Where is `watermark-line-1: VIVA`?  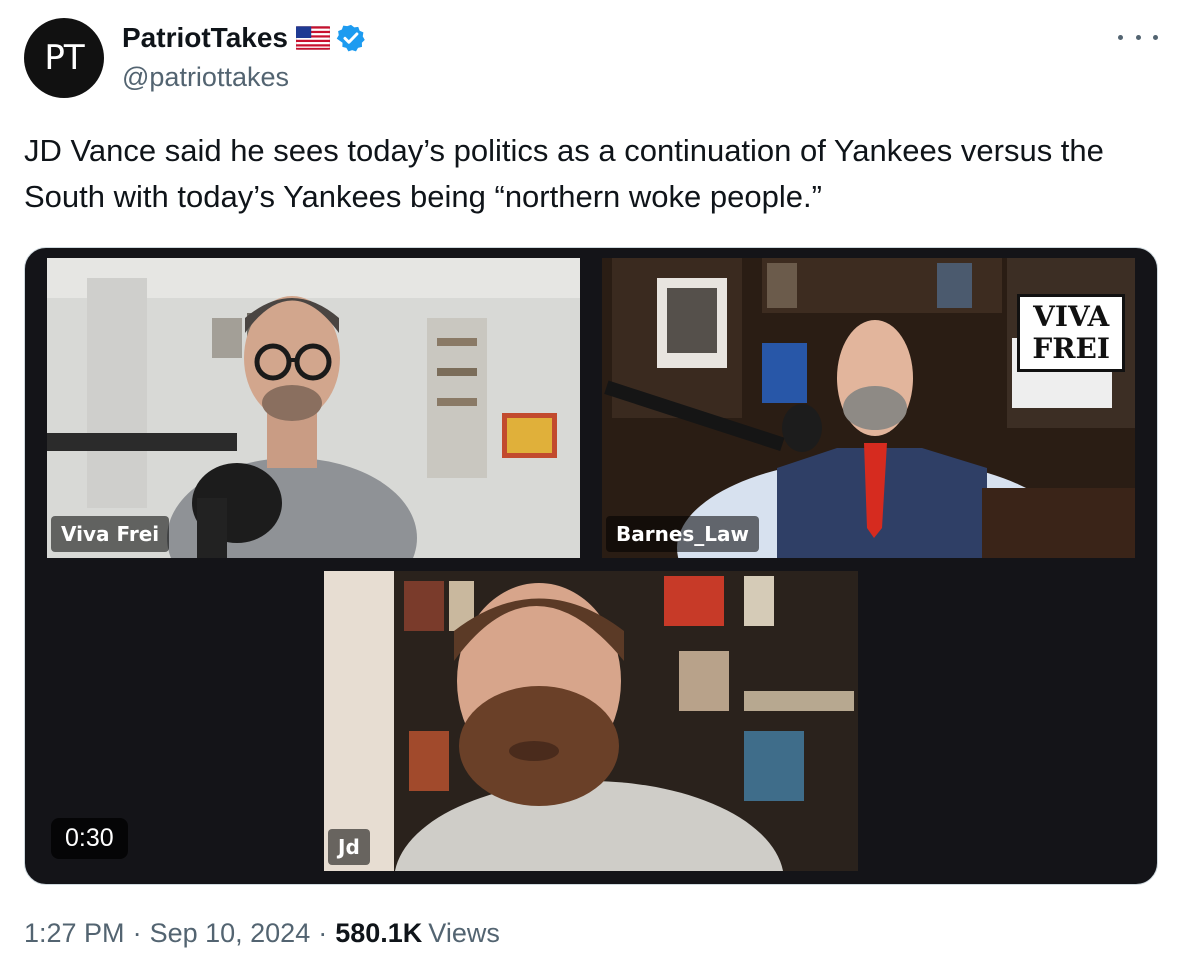 watermark-line-1: VIVA is located at coordinates (1071, 316).